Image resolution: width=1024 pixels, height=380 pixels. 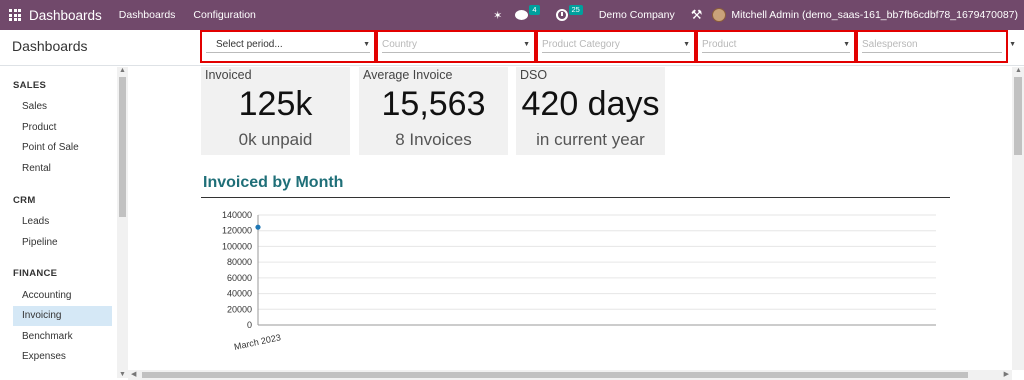 I want to click on kpi-subtext: in current year, so click(x=590, y=139).